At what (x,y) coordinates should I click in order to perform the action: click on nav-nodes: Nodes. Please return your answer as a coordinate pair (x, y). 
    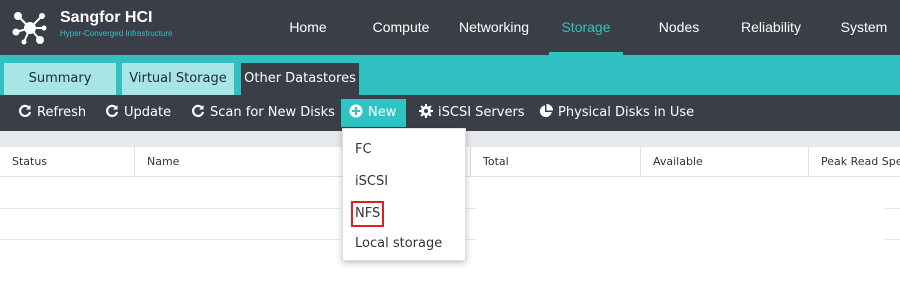
    Looking at the image, I should click on (679, 27).